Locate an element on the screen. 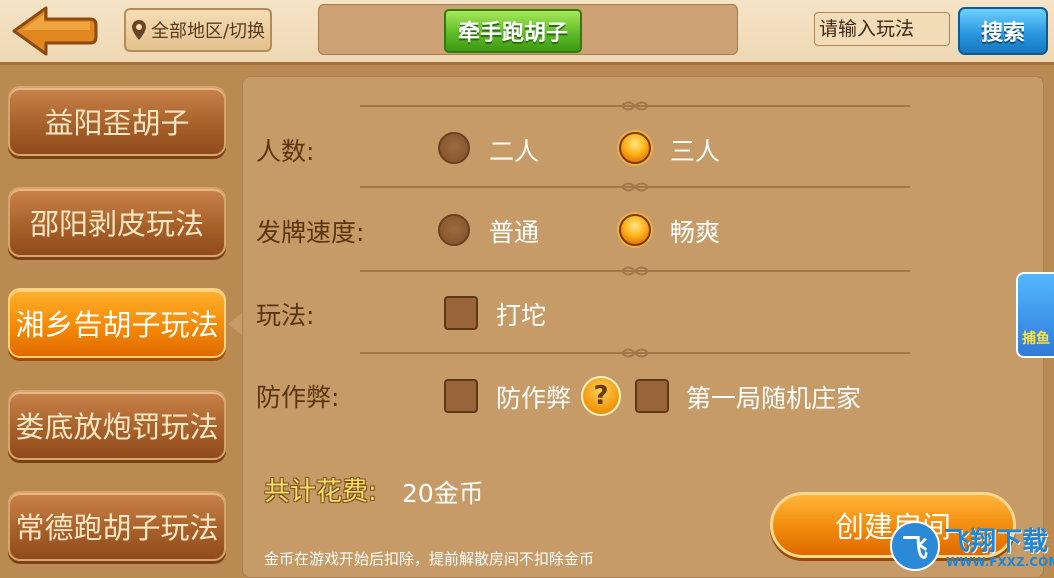 This screenshot has height=578, width=1054. checkbox-datuo is located at coordinates (461, 313).